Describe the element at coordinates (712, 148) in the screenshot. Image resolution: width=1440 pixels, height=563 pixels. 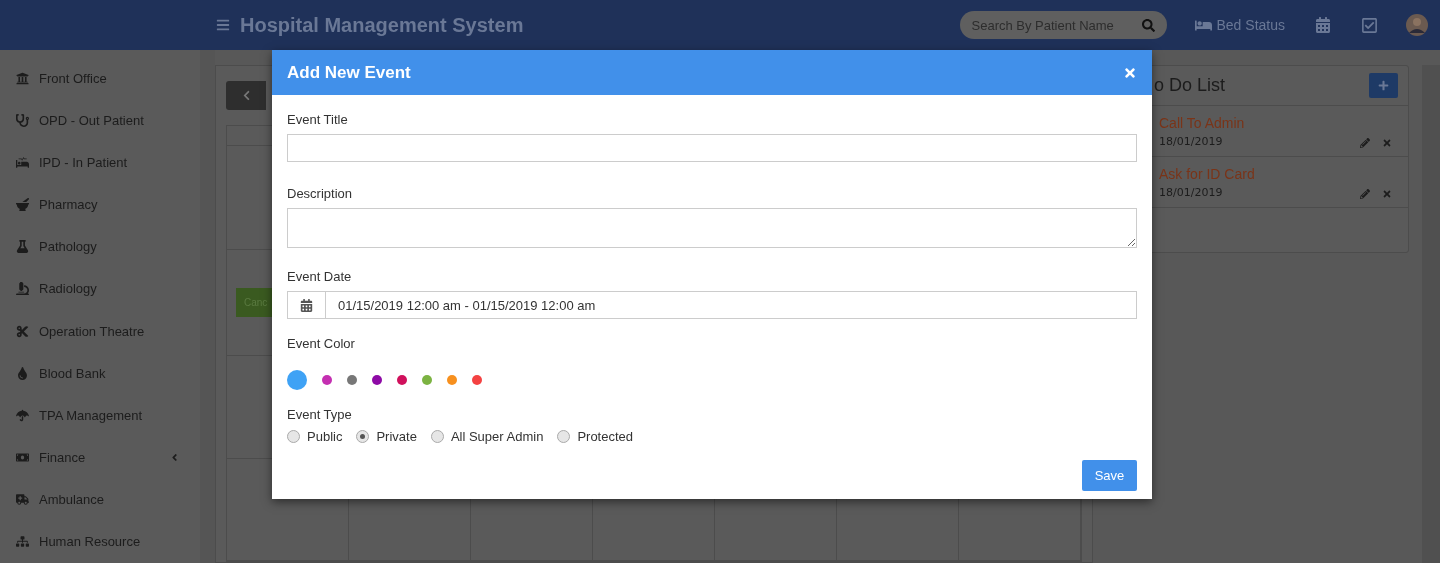
I see `input-field` at that location.